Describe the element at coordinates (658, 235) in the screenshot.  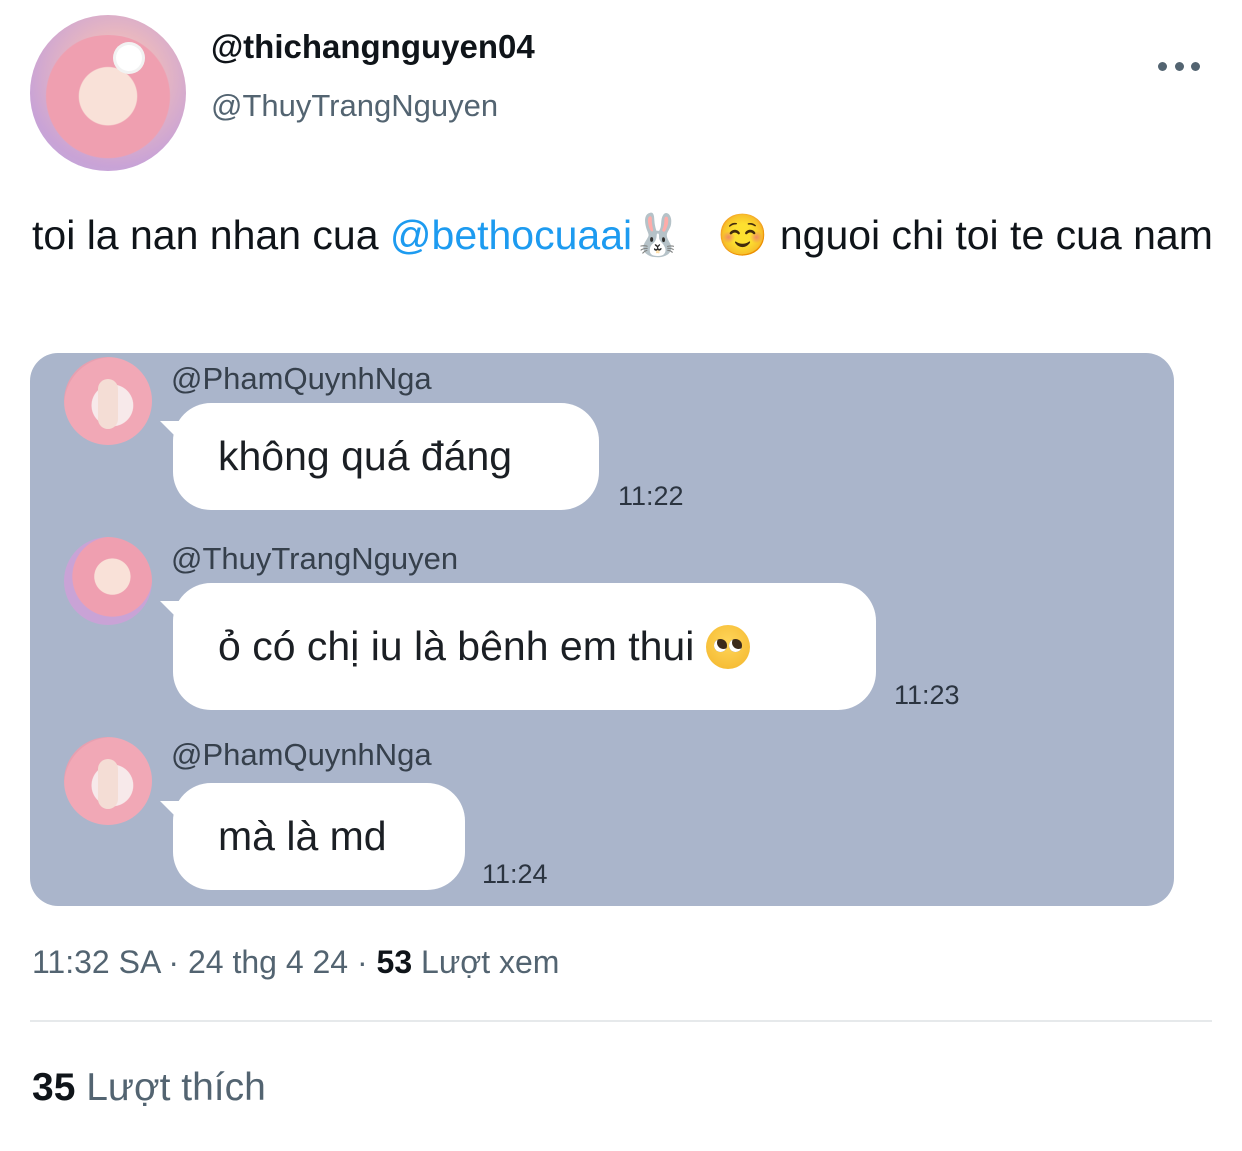
I see `rabbit-emoji: 🐰` at that location.